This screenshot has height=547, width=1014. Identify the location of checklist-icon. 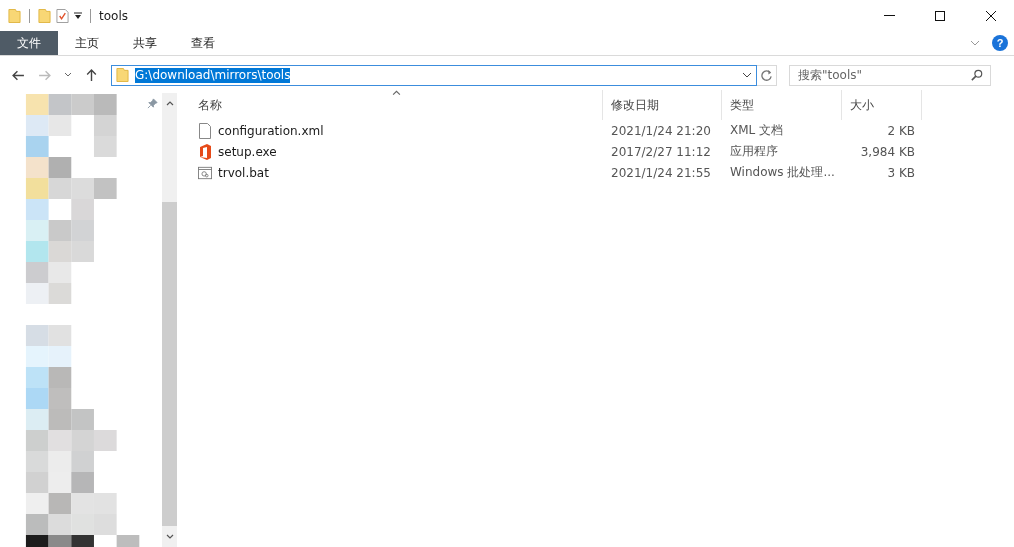
(62, 15).